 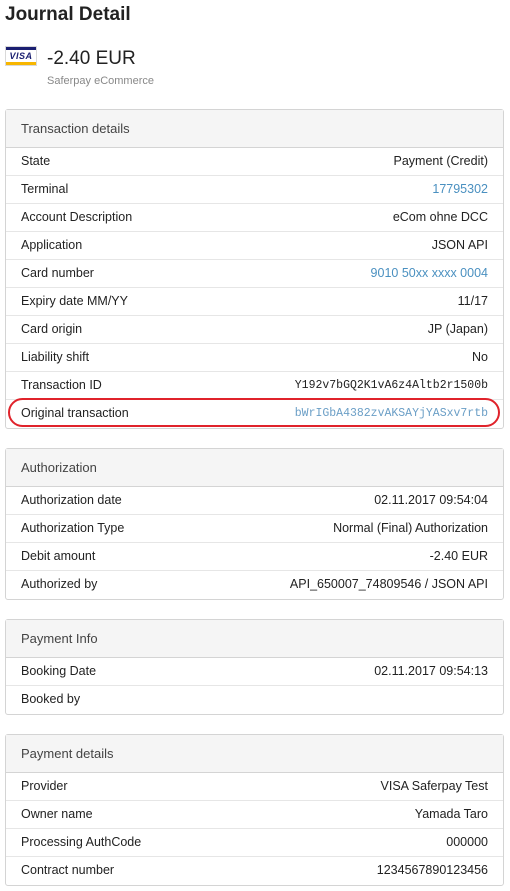 I want to click on row-account-description: Account Description eCom ohne DCC, so click(x=254, y=218).